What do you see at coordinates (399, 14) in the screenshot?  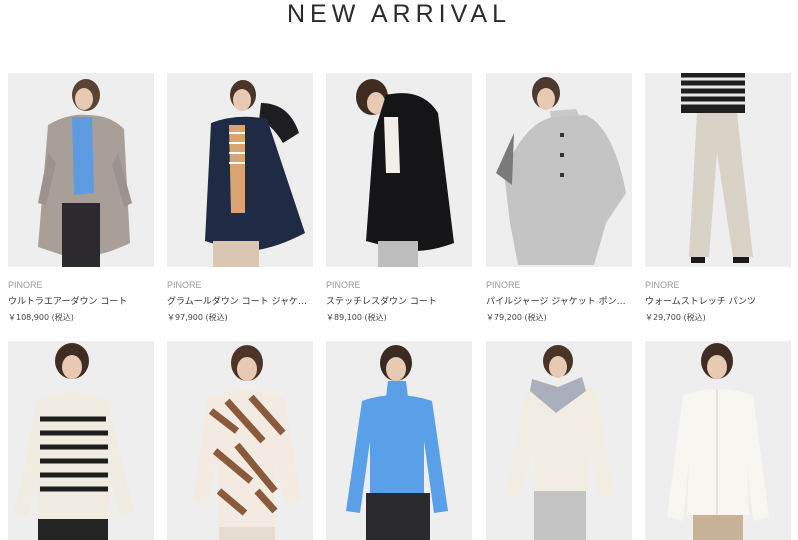 I see `section-title: NEW ARRIVAL` at bounding box center [399, 14].